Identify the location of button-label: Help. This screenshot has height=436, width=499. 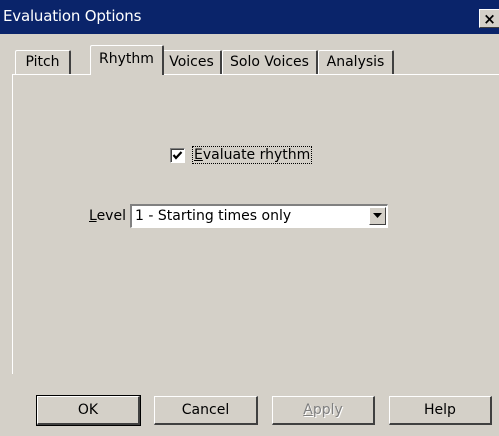
(440, 410).